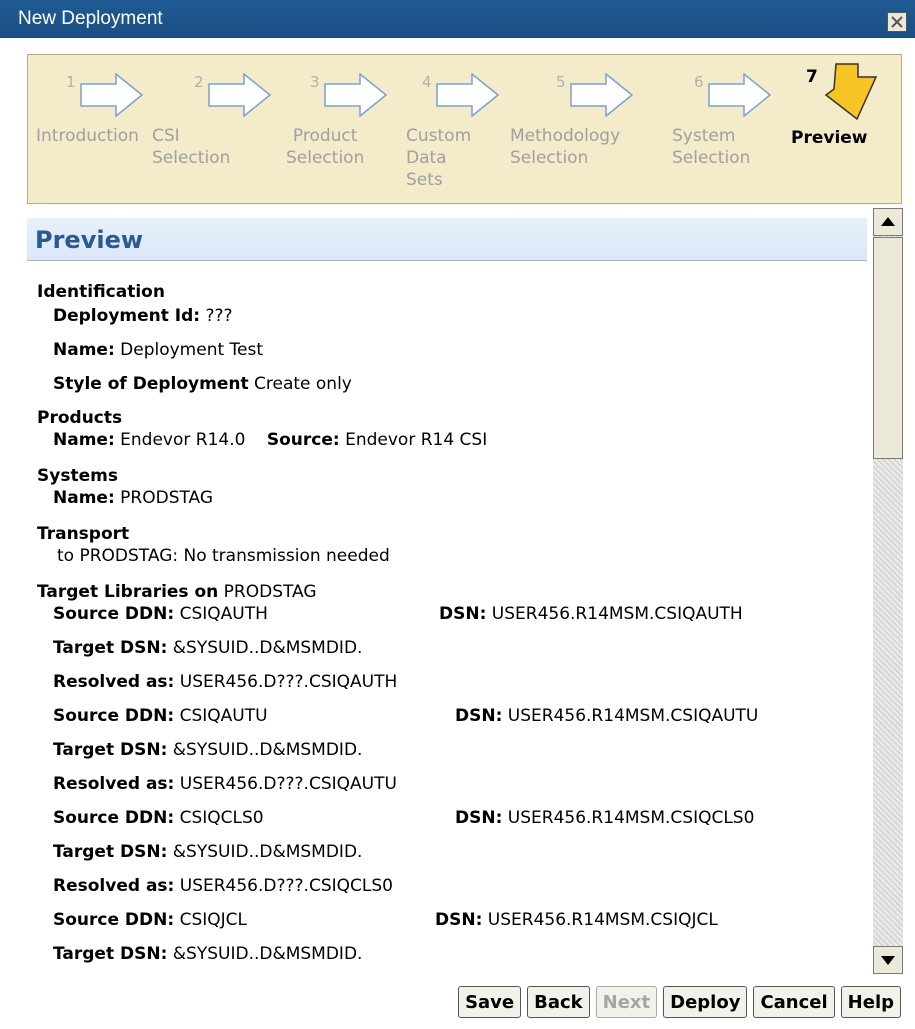 This screenshot has width=915, height=1029. Describe the element at coordinates (90, 18) in the screenshot. I see `window-title: New Deployment` at that location.